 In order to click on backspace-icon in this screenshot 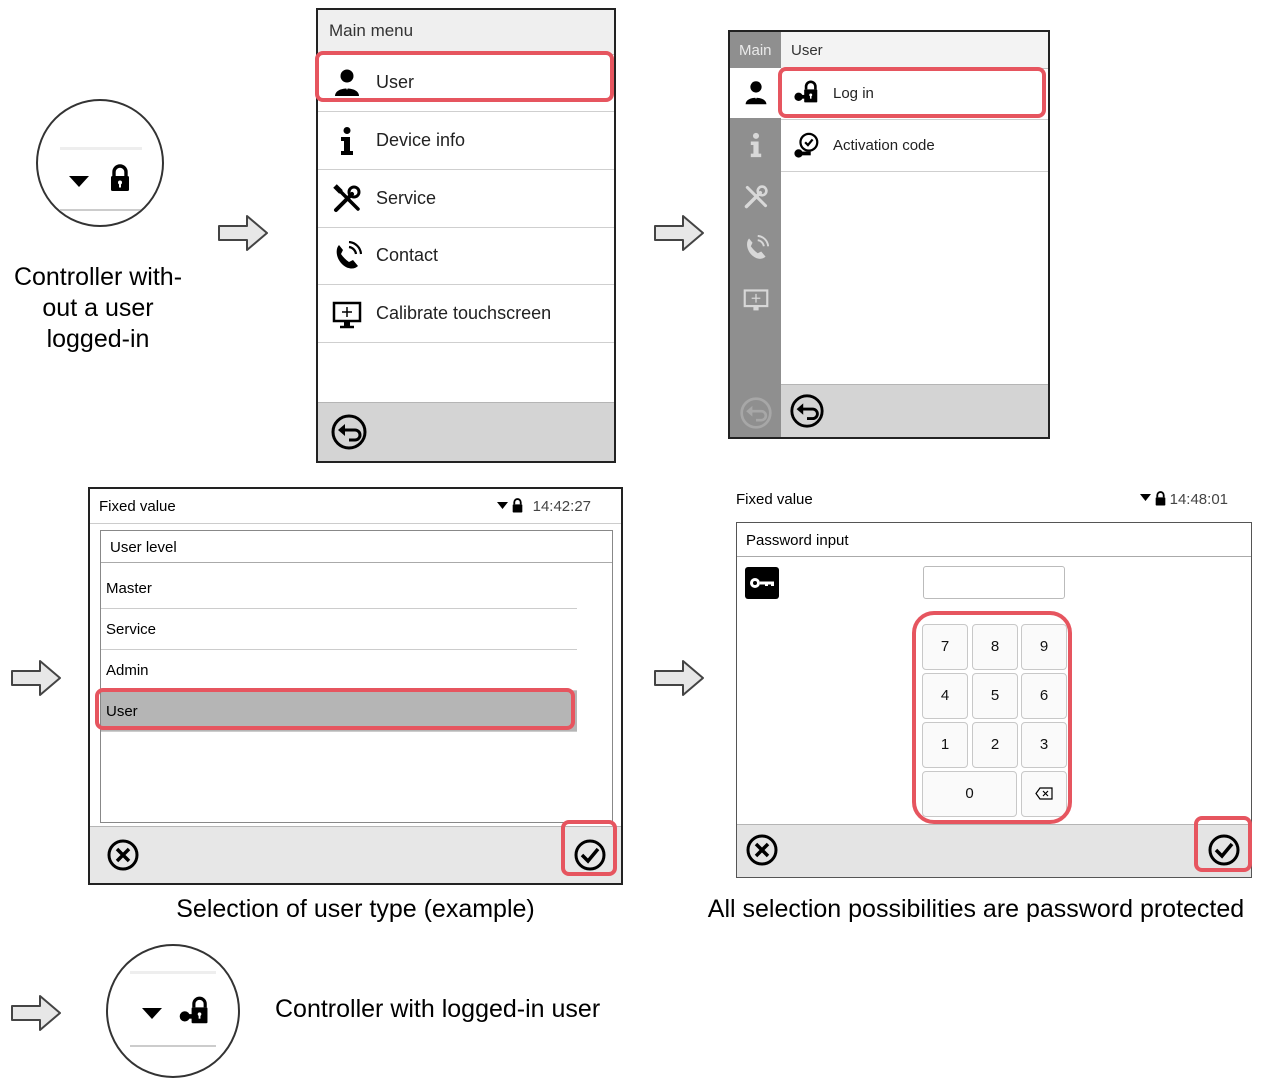, I will do `click(1044, 793)`.